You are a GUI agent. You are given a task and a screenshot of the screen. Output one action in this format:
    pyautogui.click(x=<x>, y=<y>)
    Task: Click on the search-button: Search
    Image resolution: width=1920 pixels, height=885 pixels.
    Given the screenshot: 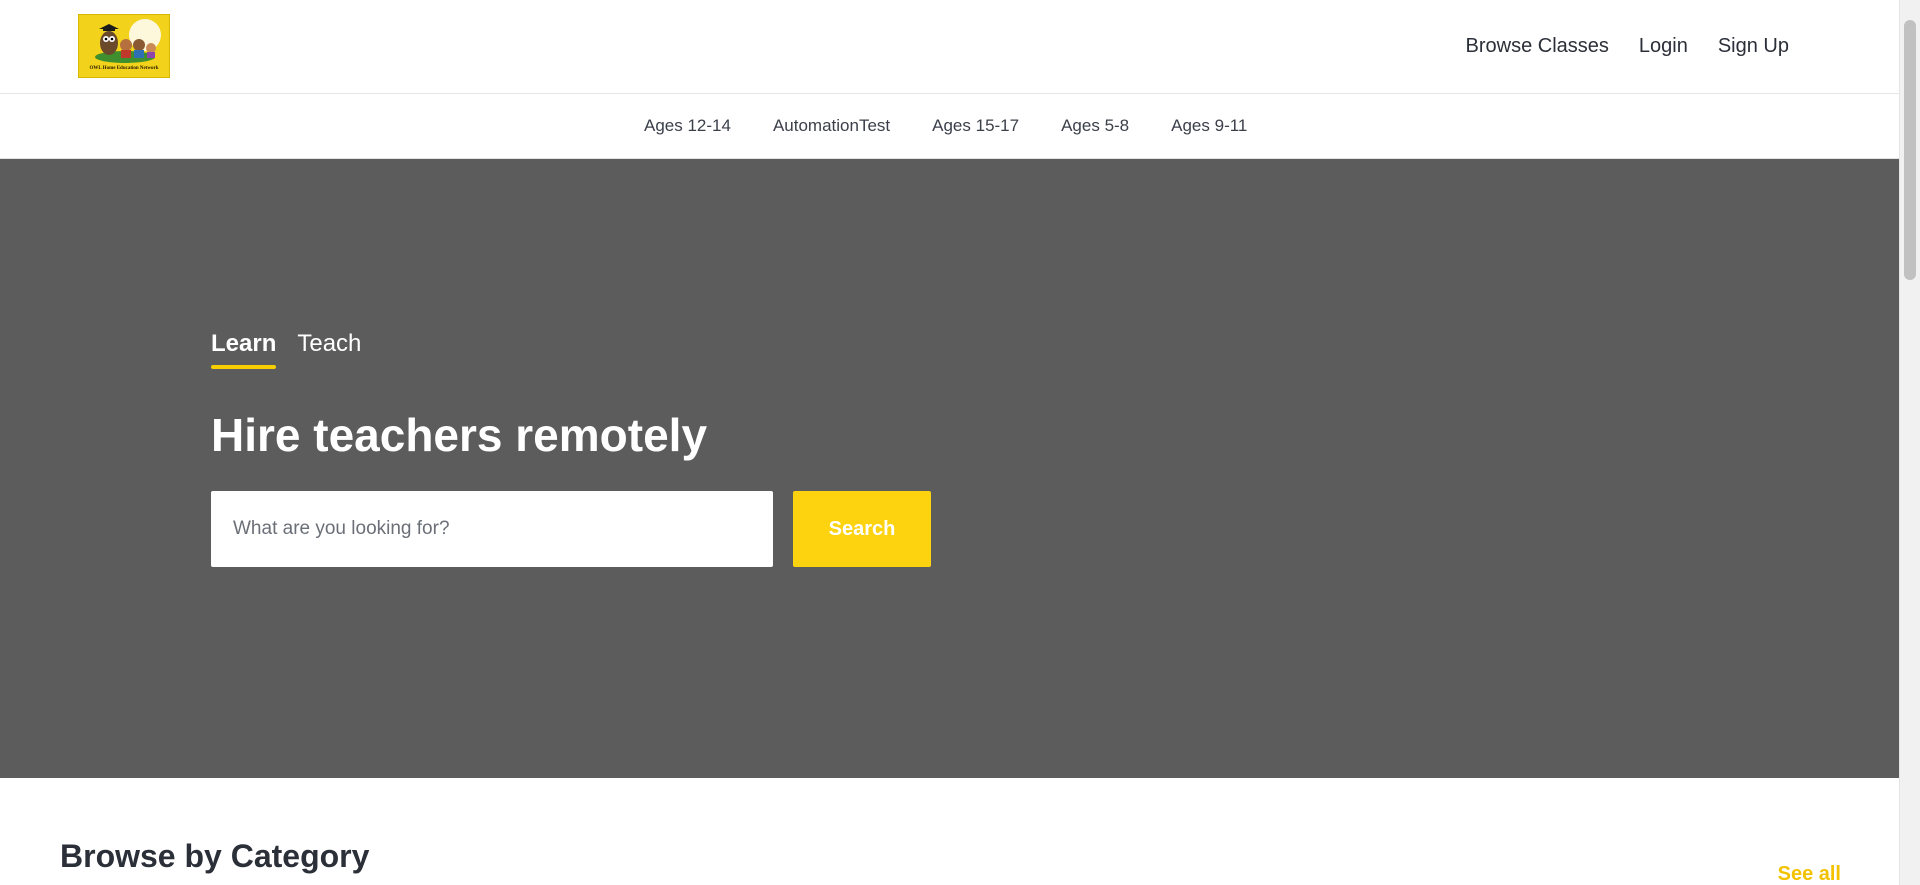 What is the action you would take?
    pyautogui.click(x=862, y=529)
    